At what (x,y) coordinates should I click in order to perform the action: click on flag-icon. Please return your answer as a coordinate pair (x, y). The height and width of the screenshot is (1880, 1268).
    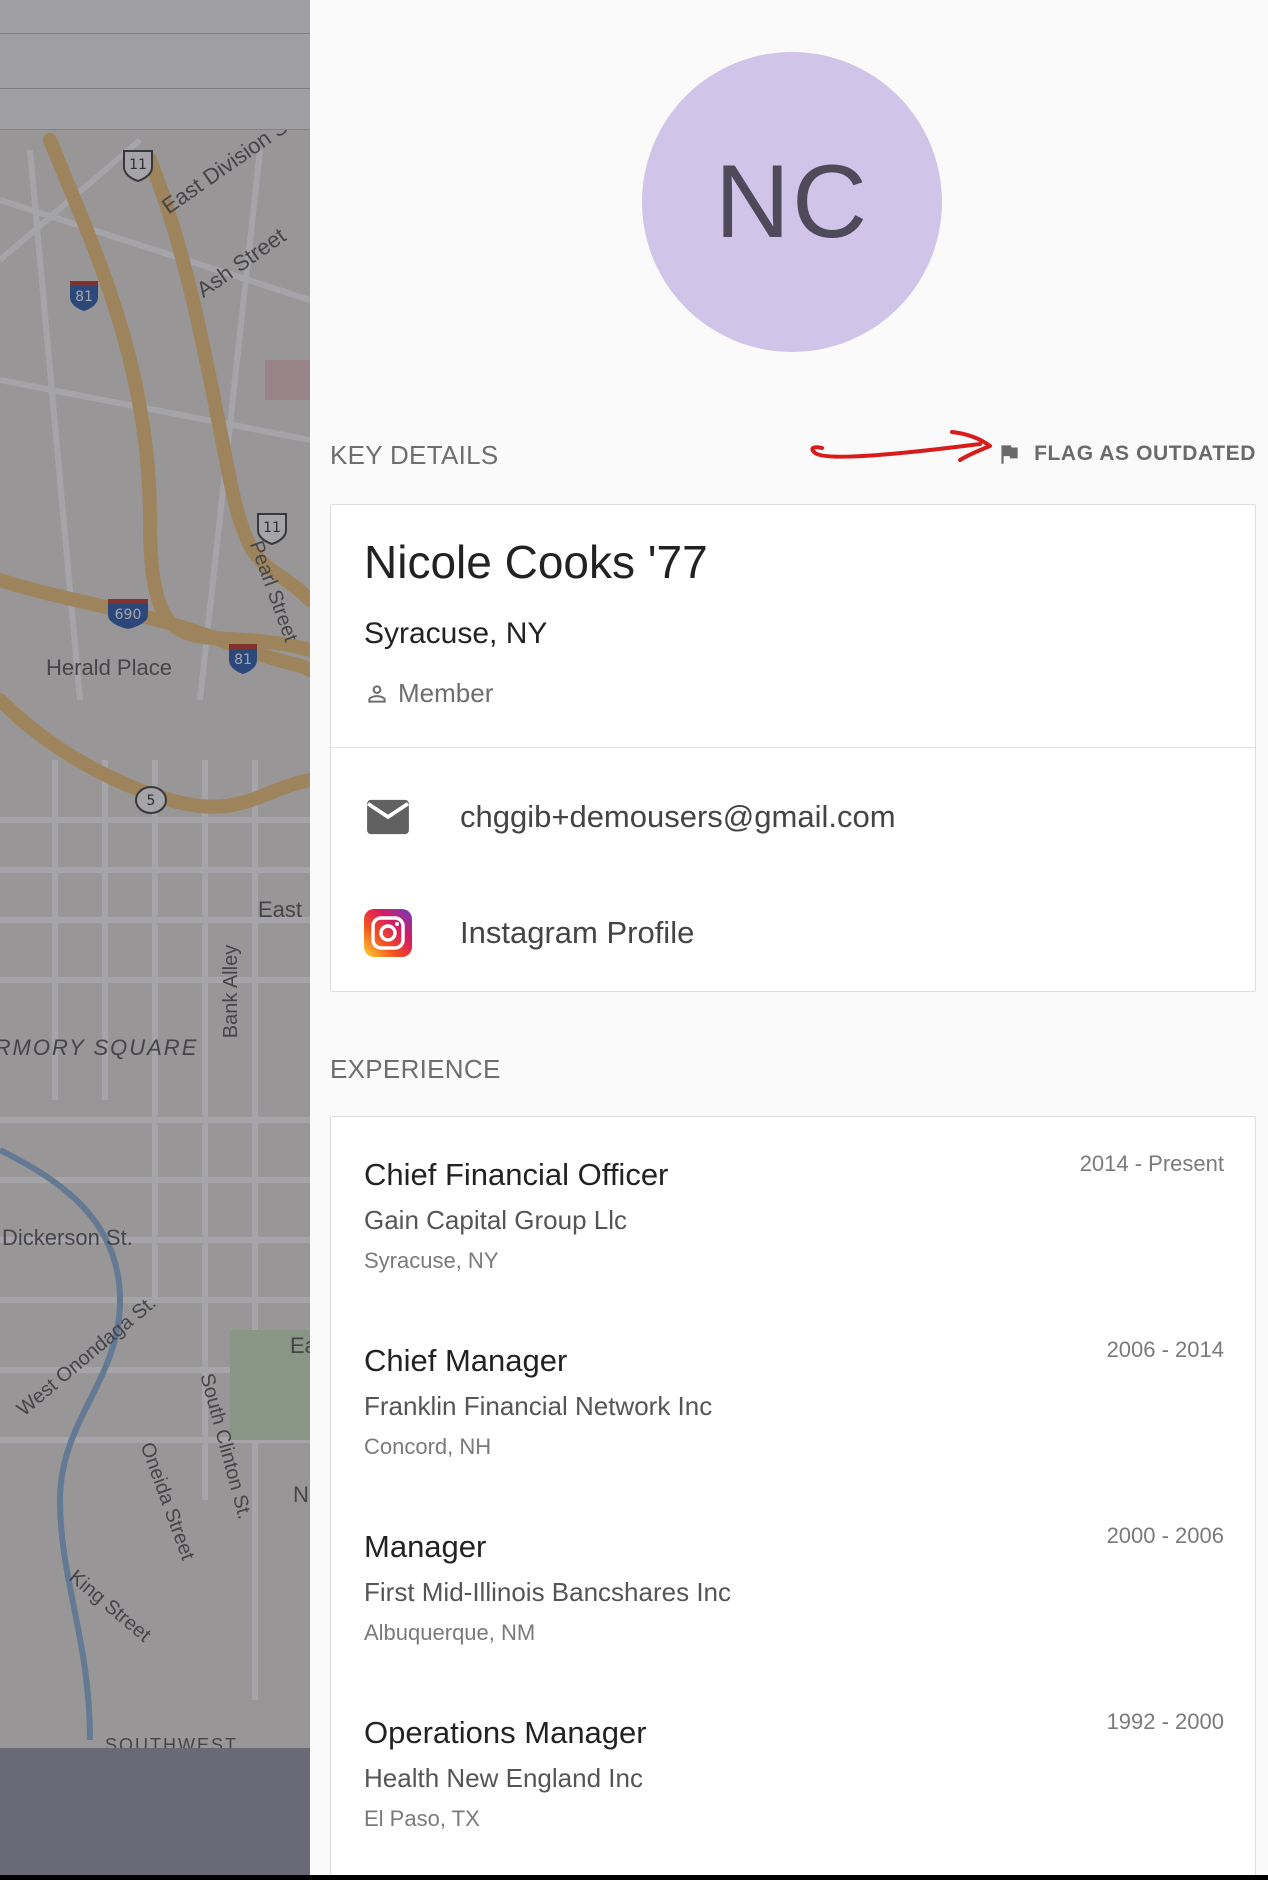
    Looking at the image, I should click on (1009, 454).